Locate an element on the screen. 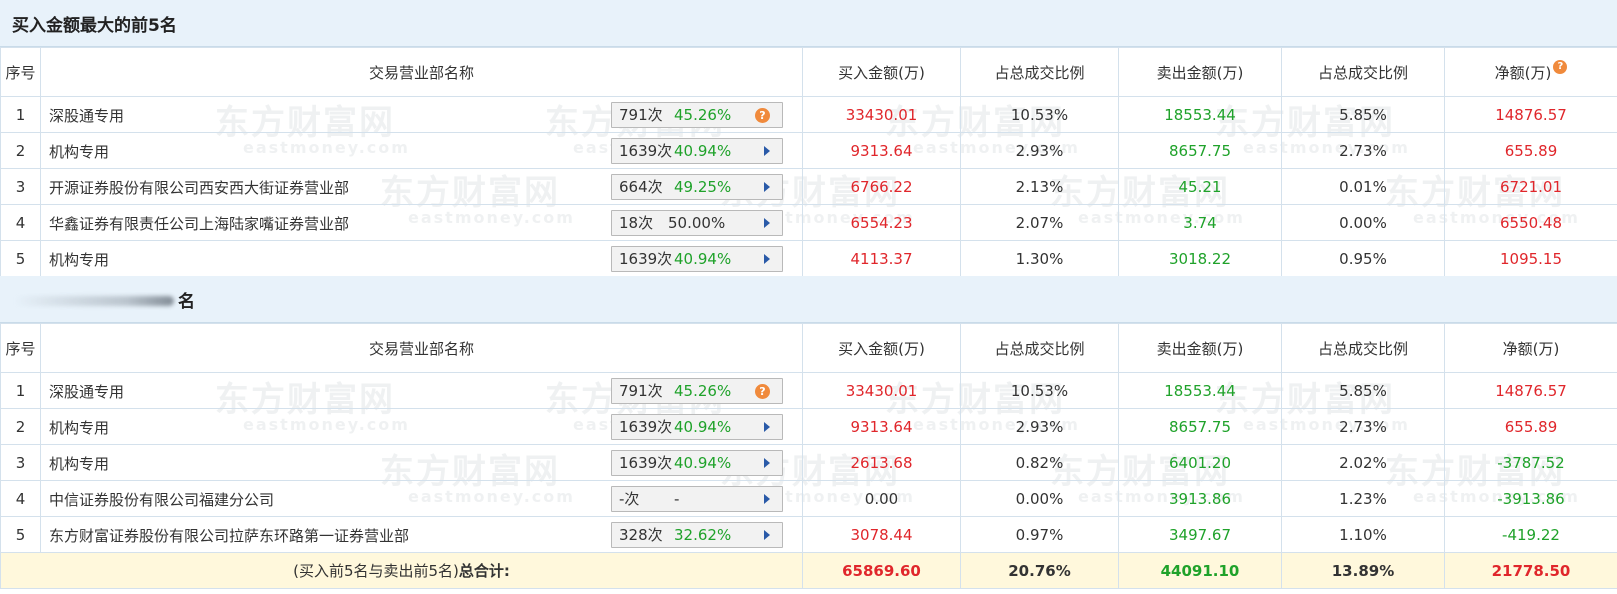 The height and width of the screenshot is (594, 1617). branch-name: 东方财富证券股份有限公司拉萨东环路第一证券营业部 is located at coordinates (229, 535).